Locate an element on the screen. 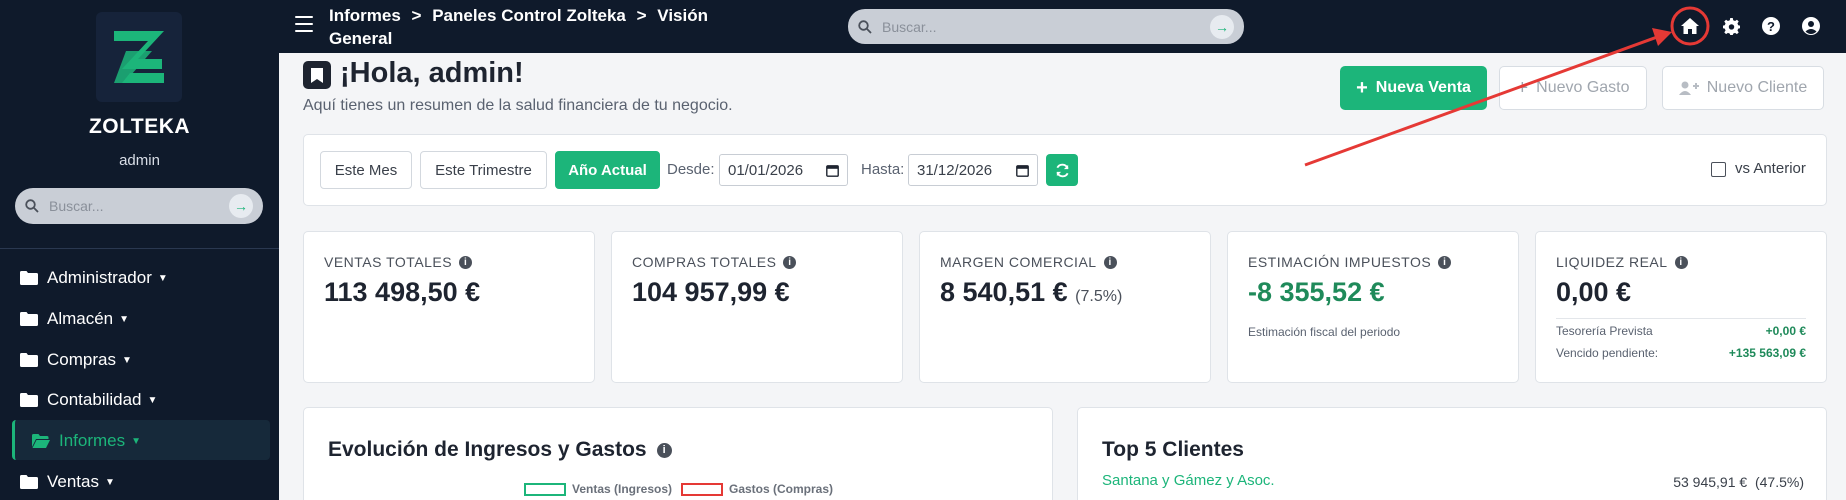 The image size is (1846, 500). new-sale-button: + Nueva Venta is located at coordinates (1413, 88).